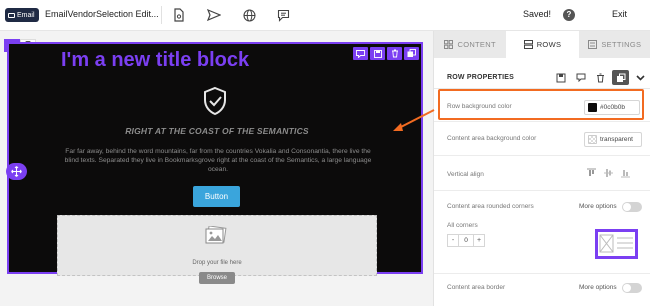 Image resolution: width=650 pixels, height=306 pixels. What do you see at coordinates (249, 15) in the screenshot?
I see `globe-icon` at bounding box center [249, 15].